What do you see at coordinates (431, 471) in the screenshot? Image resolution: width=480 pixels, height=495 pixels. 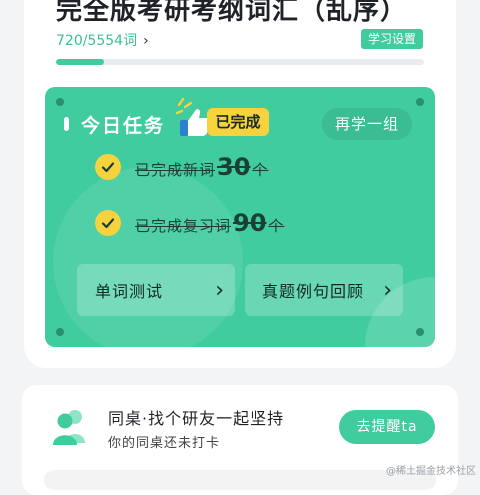 I see `watermark: @稀土掘金技术社区` at bounding box center [431, 471].